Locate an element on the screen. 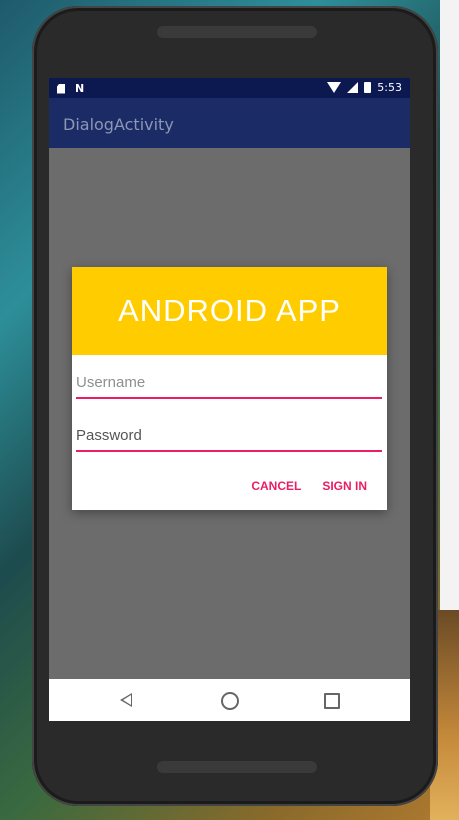  navigation-bar is located at coordinates (229, 700).